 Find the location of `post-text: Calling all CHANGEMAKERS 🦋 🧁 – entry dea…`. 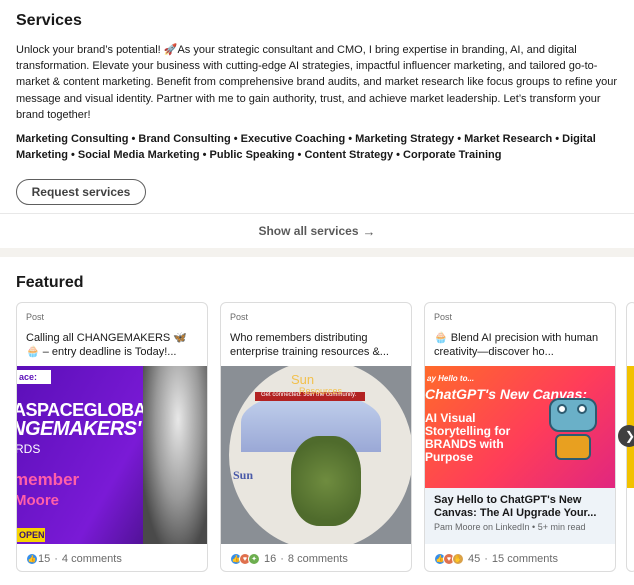

post-text: Calling all CHANGEMAKERS 🦋 🧁 – entry dea… is located at coordinates (107, 345).